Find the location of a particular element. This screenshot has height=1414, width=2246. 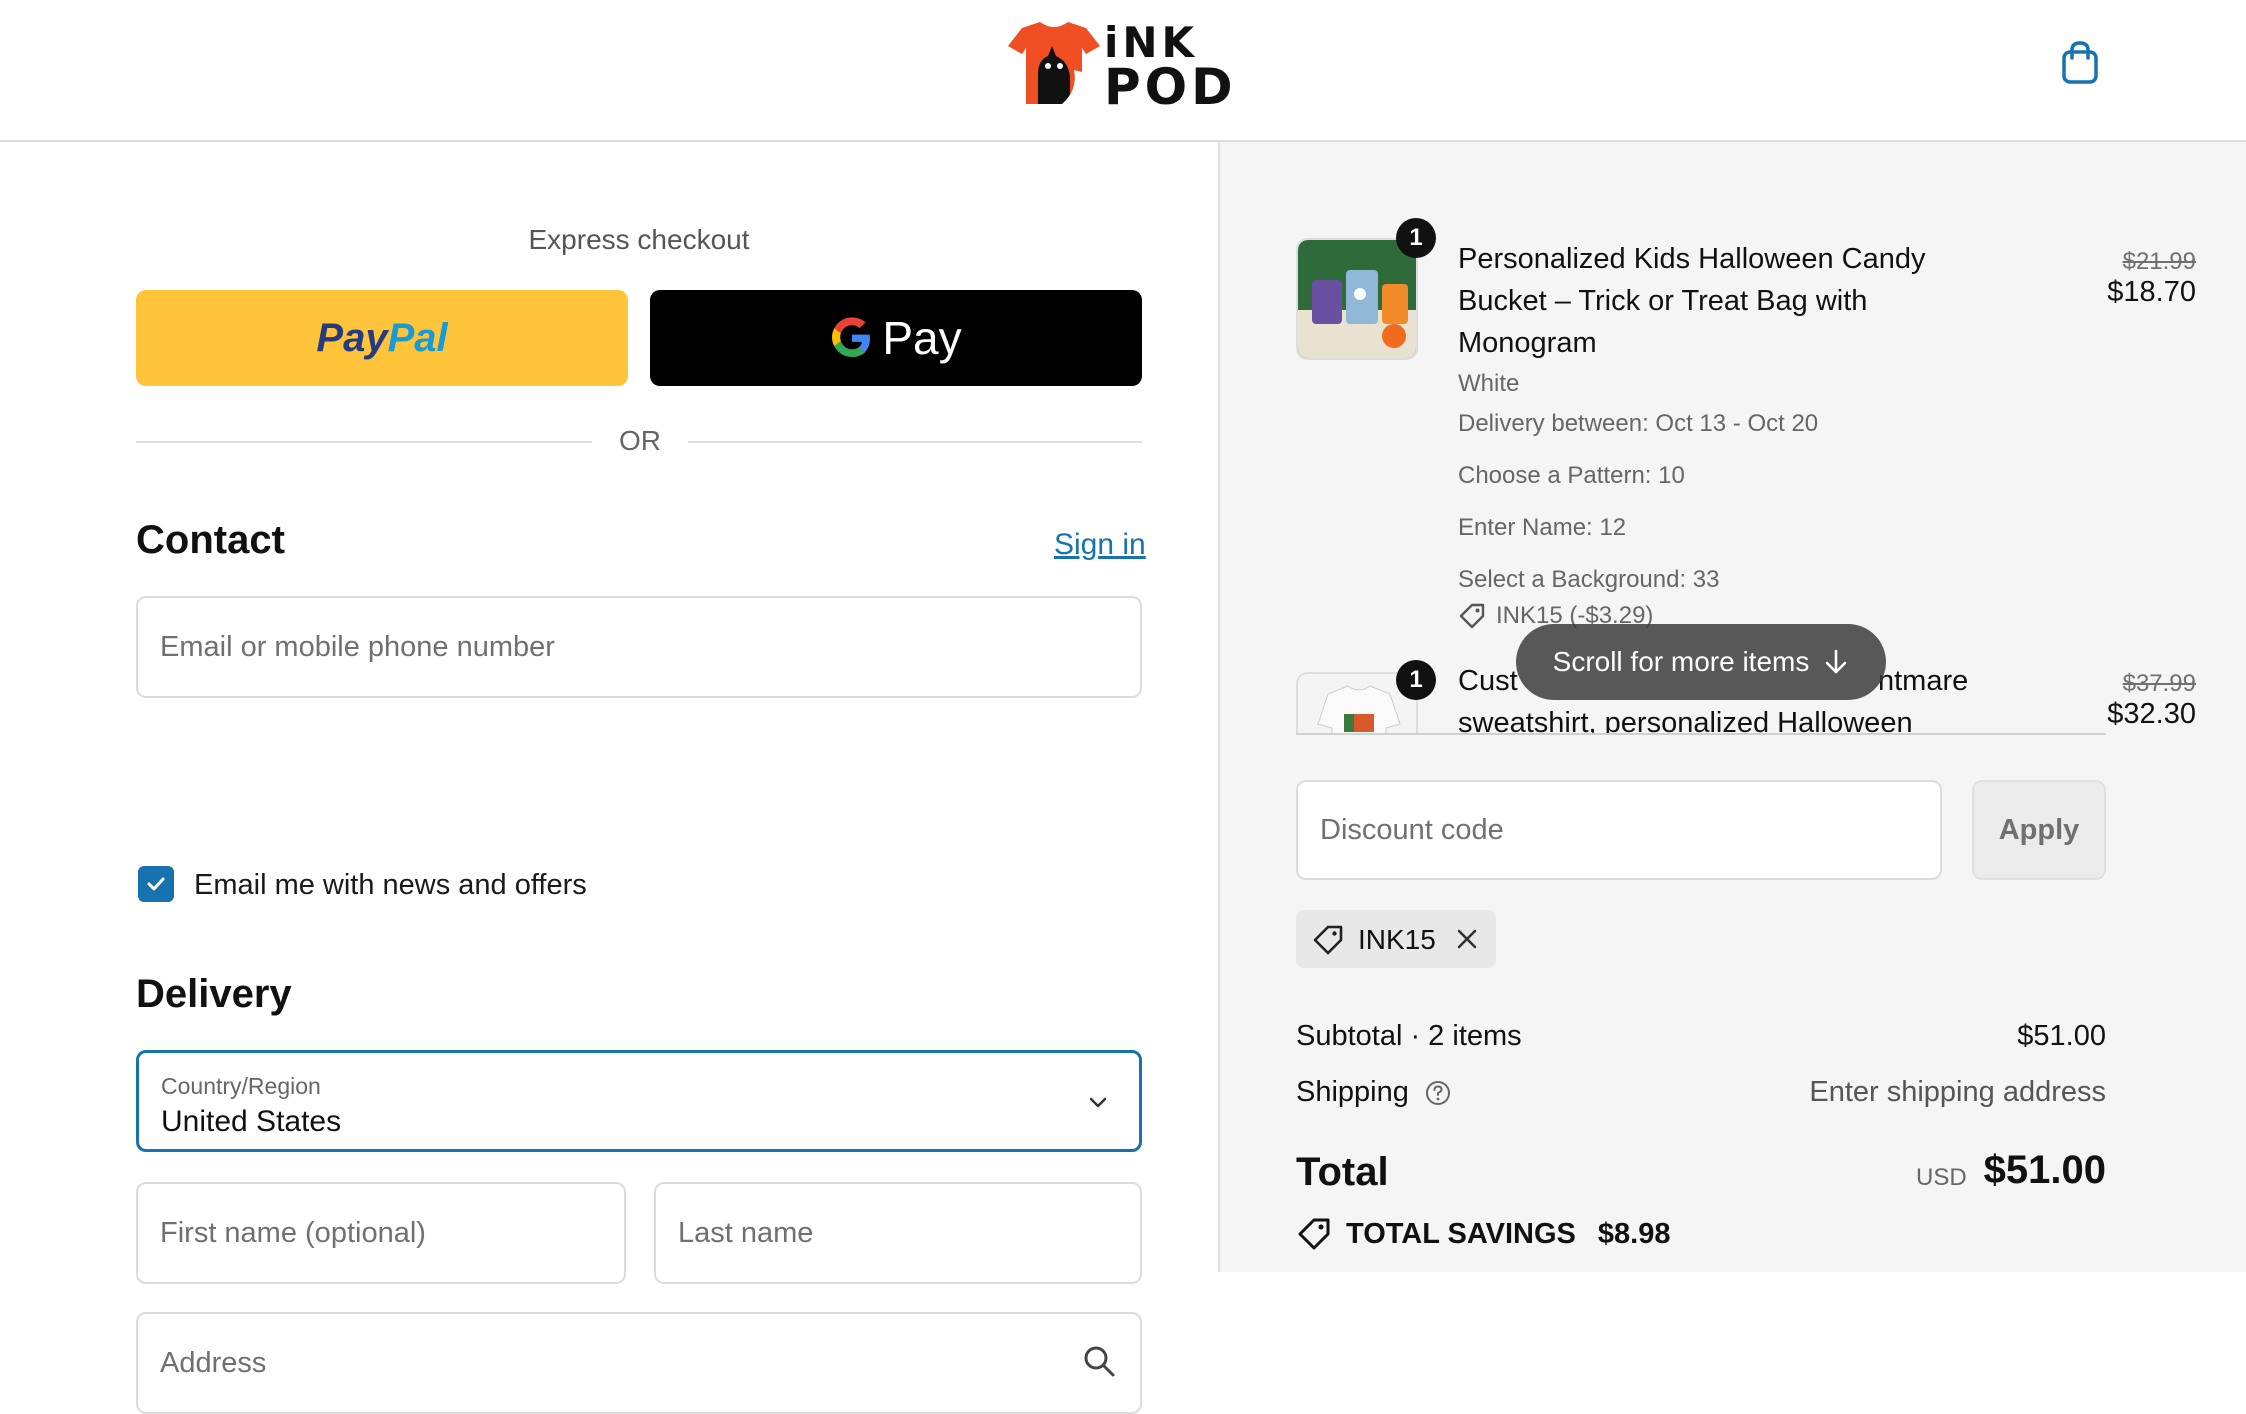

shopping-bag-icon is located at coordinates (2080, 62).